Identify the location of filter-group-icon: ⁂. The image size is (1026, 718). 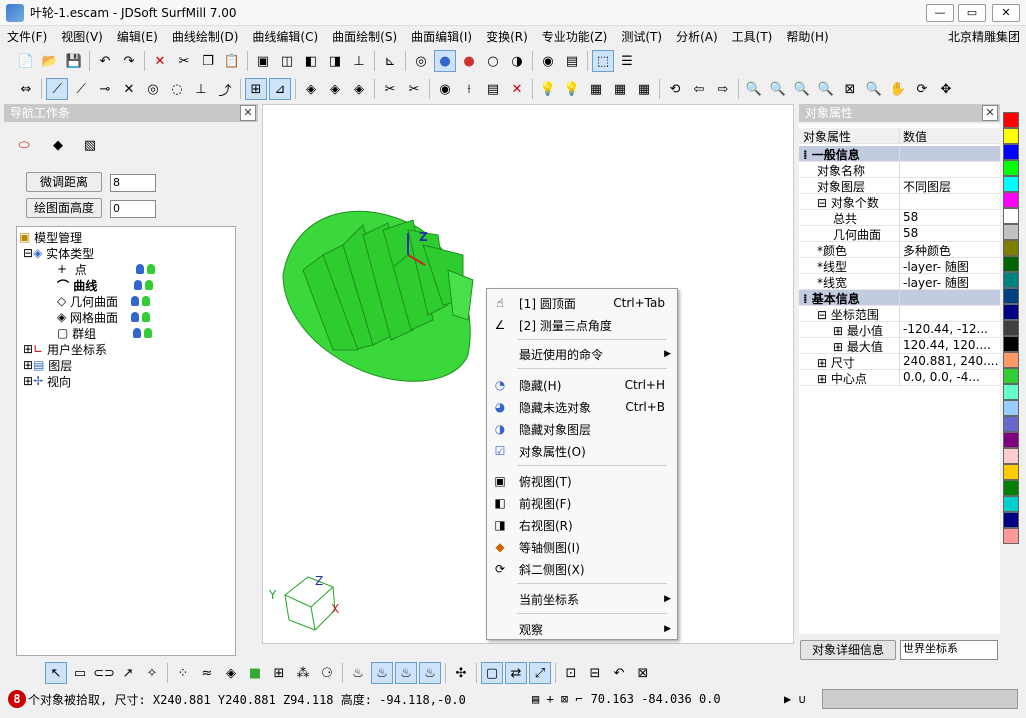
(303, 673).